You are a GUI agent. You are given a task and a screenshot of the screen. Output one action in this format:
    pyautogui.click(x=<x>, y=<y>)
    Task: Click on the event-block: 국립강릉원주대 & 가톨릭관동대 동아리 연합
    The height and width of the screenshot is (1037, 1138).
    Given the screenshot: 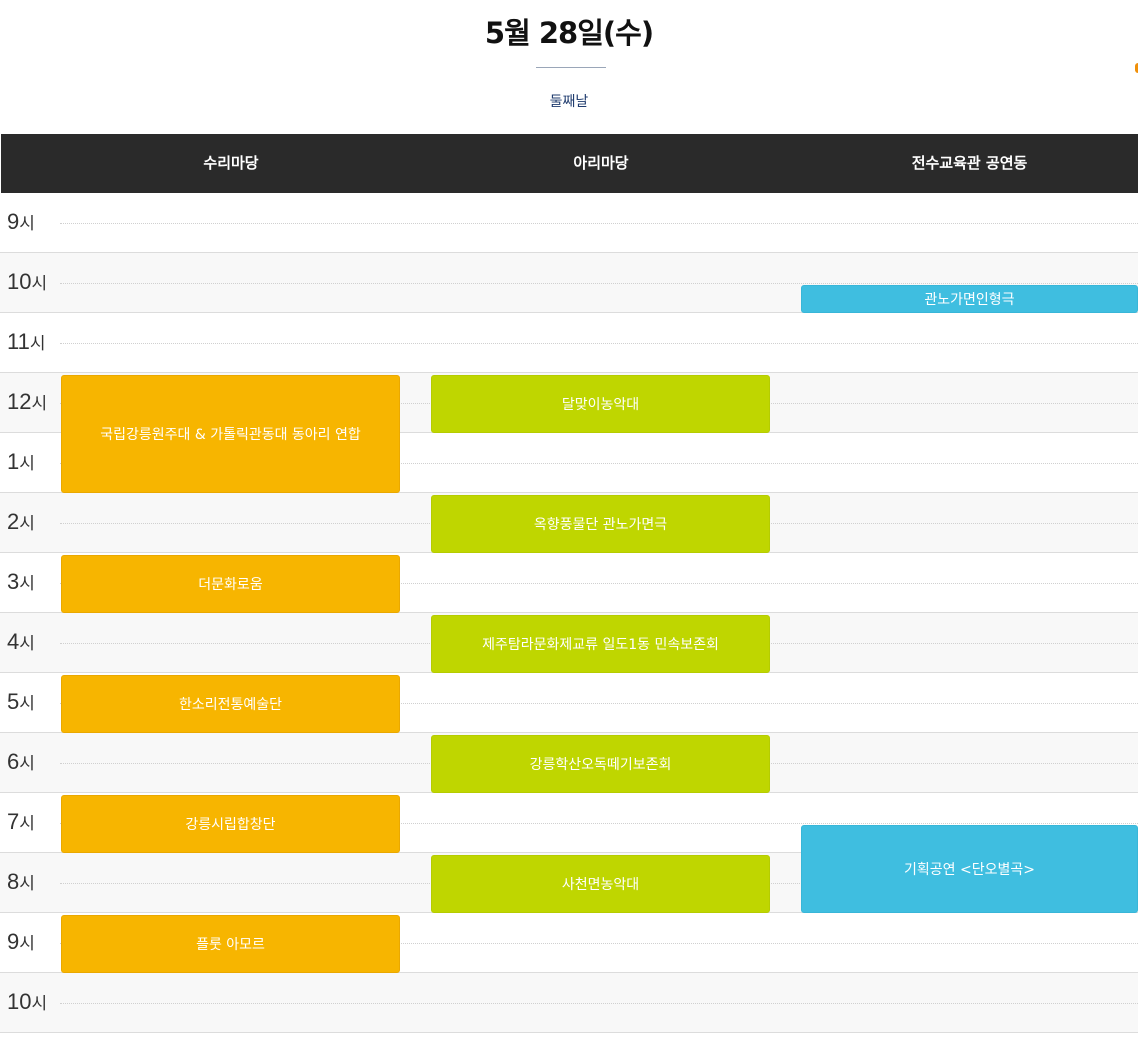 What is the action you would take?
    pyautogui.click(x=230, y=434)
    